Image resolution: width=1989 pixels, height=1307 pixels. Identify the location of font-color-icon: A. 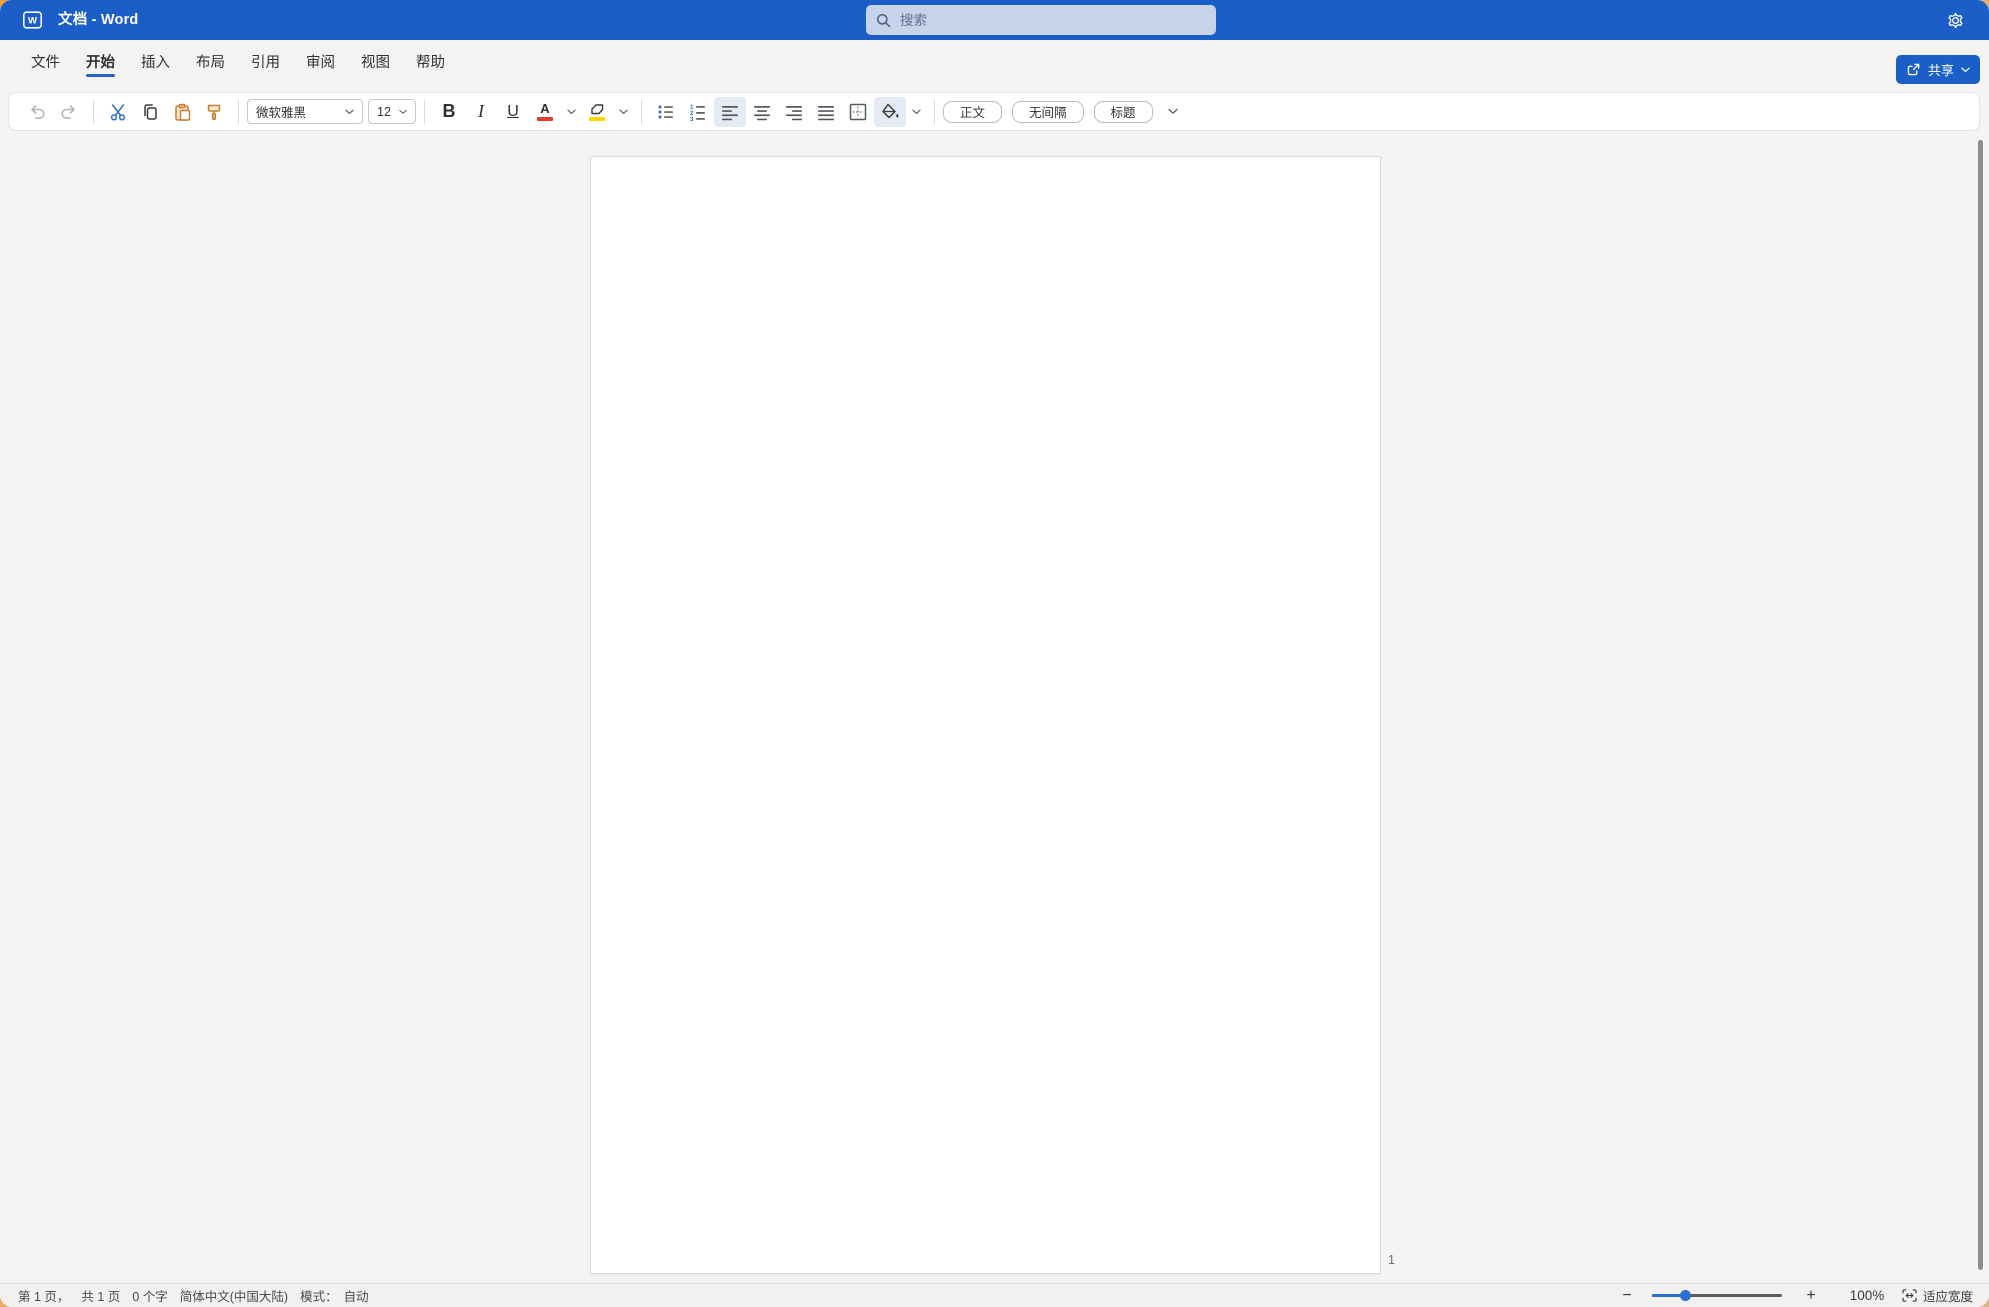
(545, 111).